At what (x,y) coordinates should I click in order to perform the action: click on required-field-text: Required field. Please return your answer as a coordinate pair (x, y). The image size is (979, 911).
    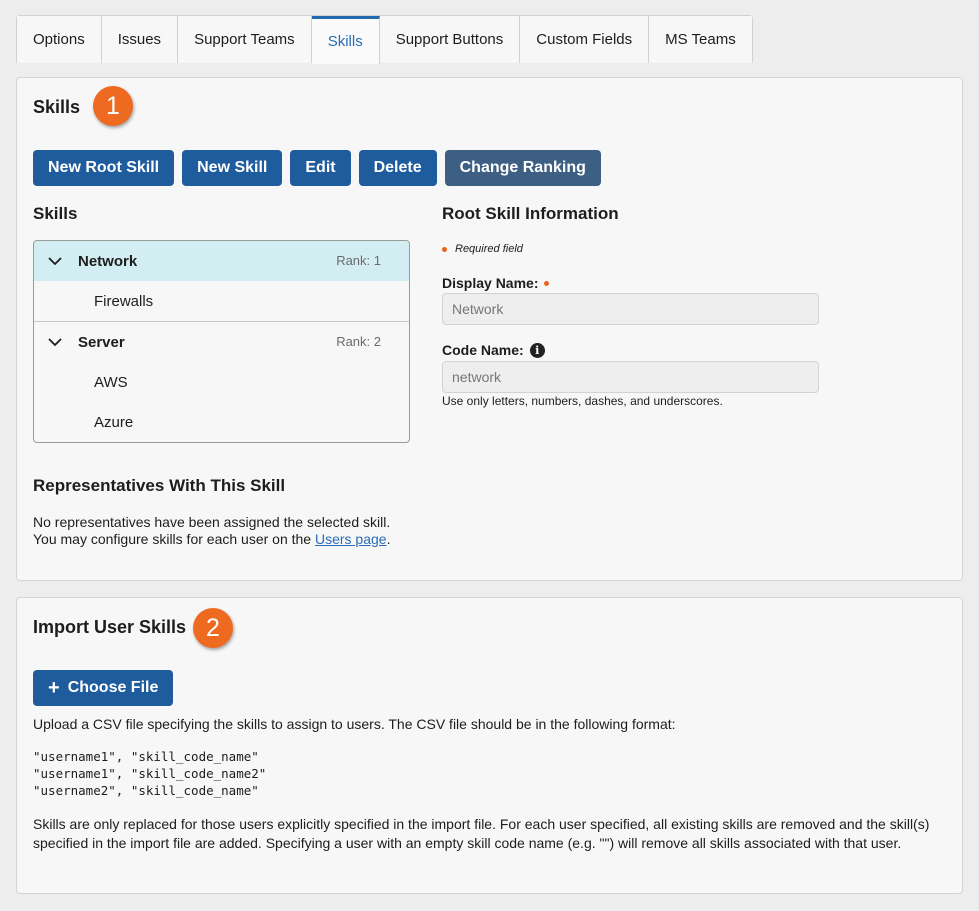
    Looking at the image, I should click on (489, 249).